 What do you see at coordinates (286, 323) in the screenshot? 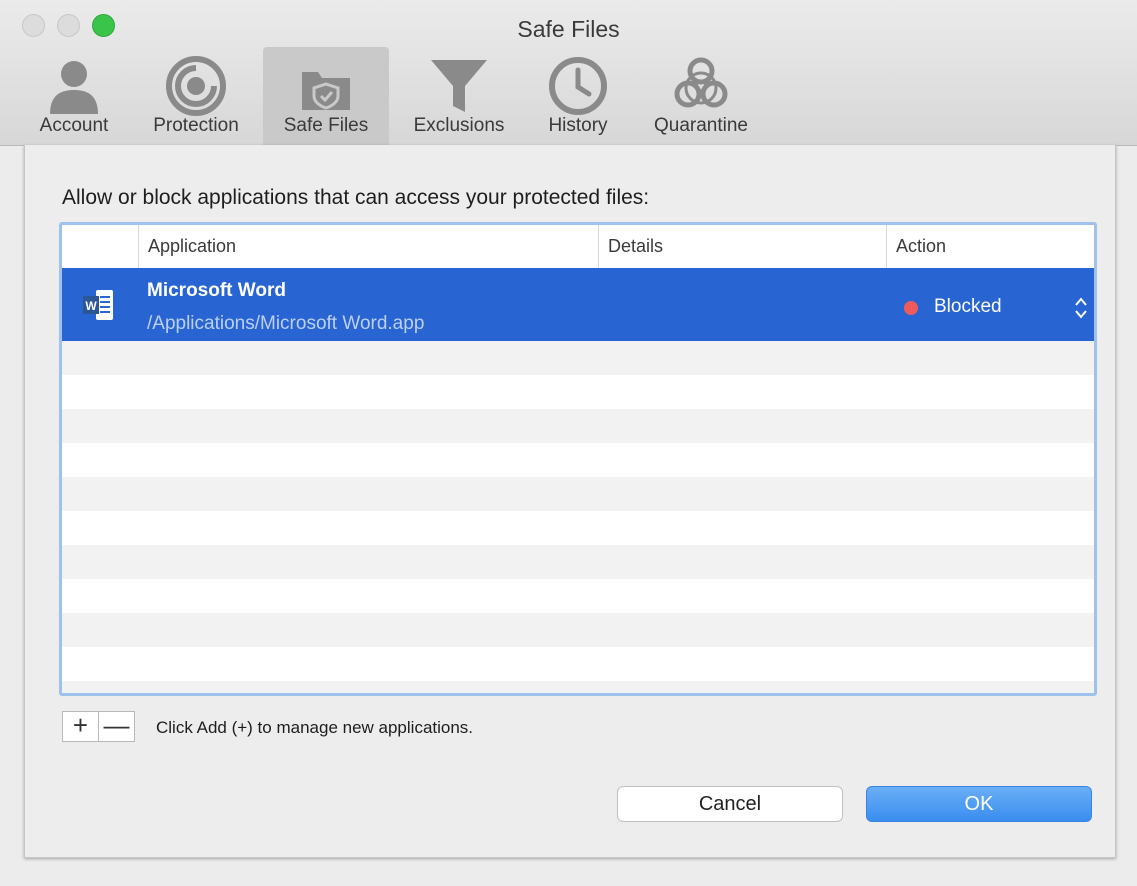
I see `app-path: /Applications/Microsoft Word.app` at bounding box center [286, 323].